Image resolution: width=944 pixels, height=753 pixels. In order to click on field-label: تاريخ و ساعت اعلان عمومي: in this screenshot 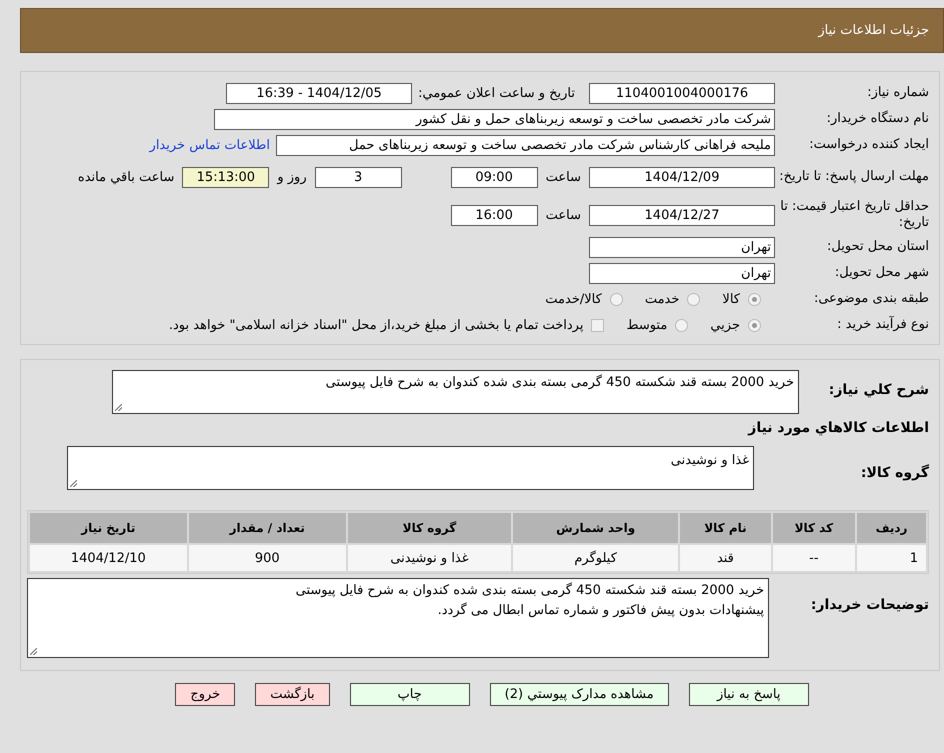, I will do `click(496, 93)`.